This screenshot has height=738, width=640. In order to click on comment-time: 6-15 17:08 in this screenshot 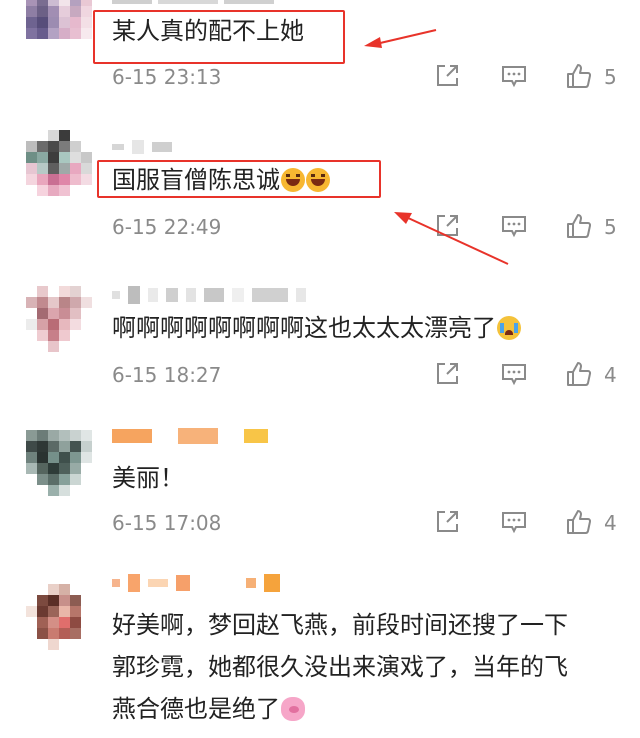, I will do `click(167, 523)`.